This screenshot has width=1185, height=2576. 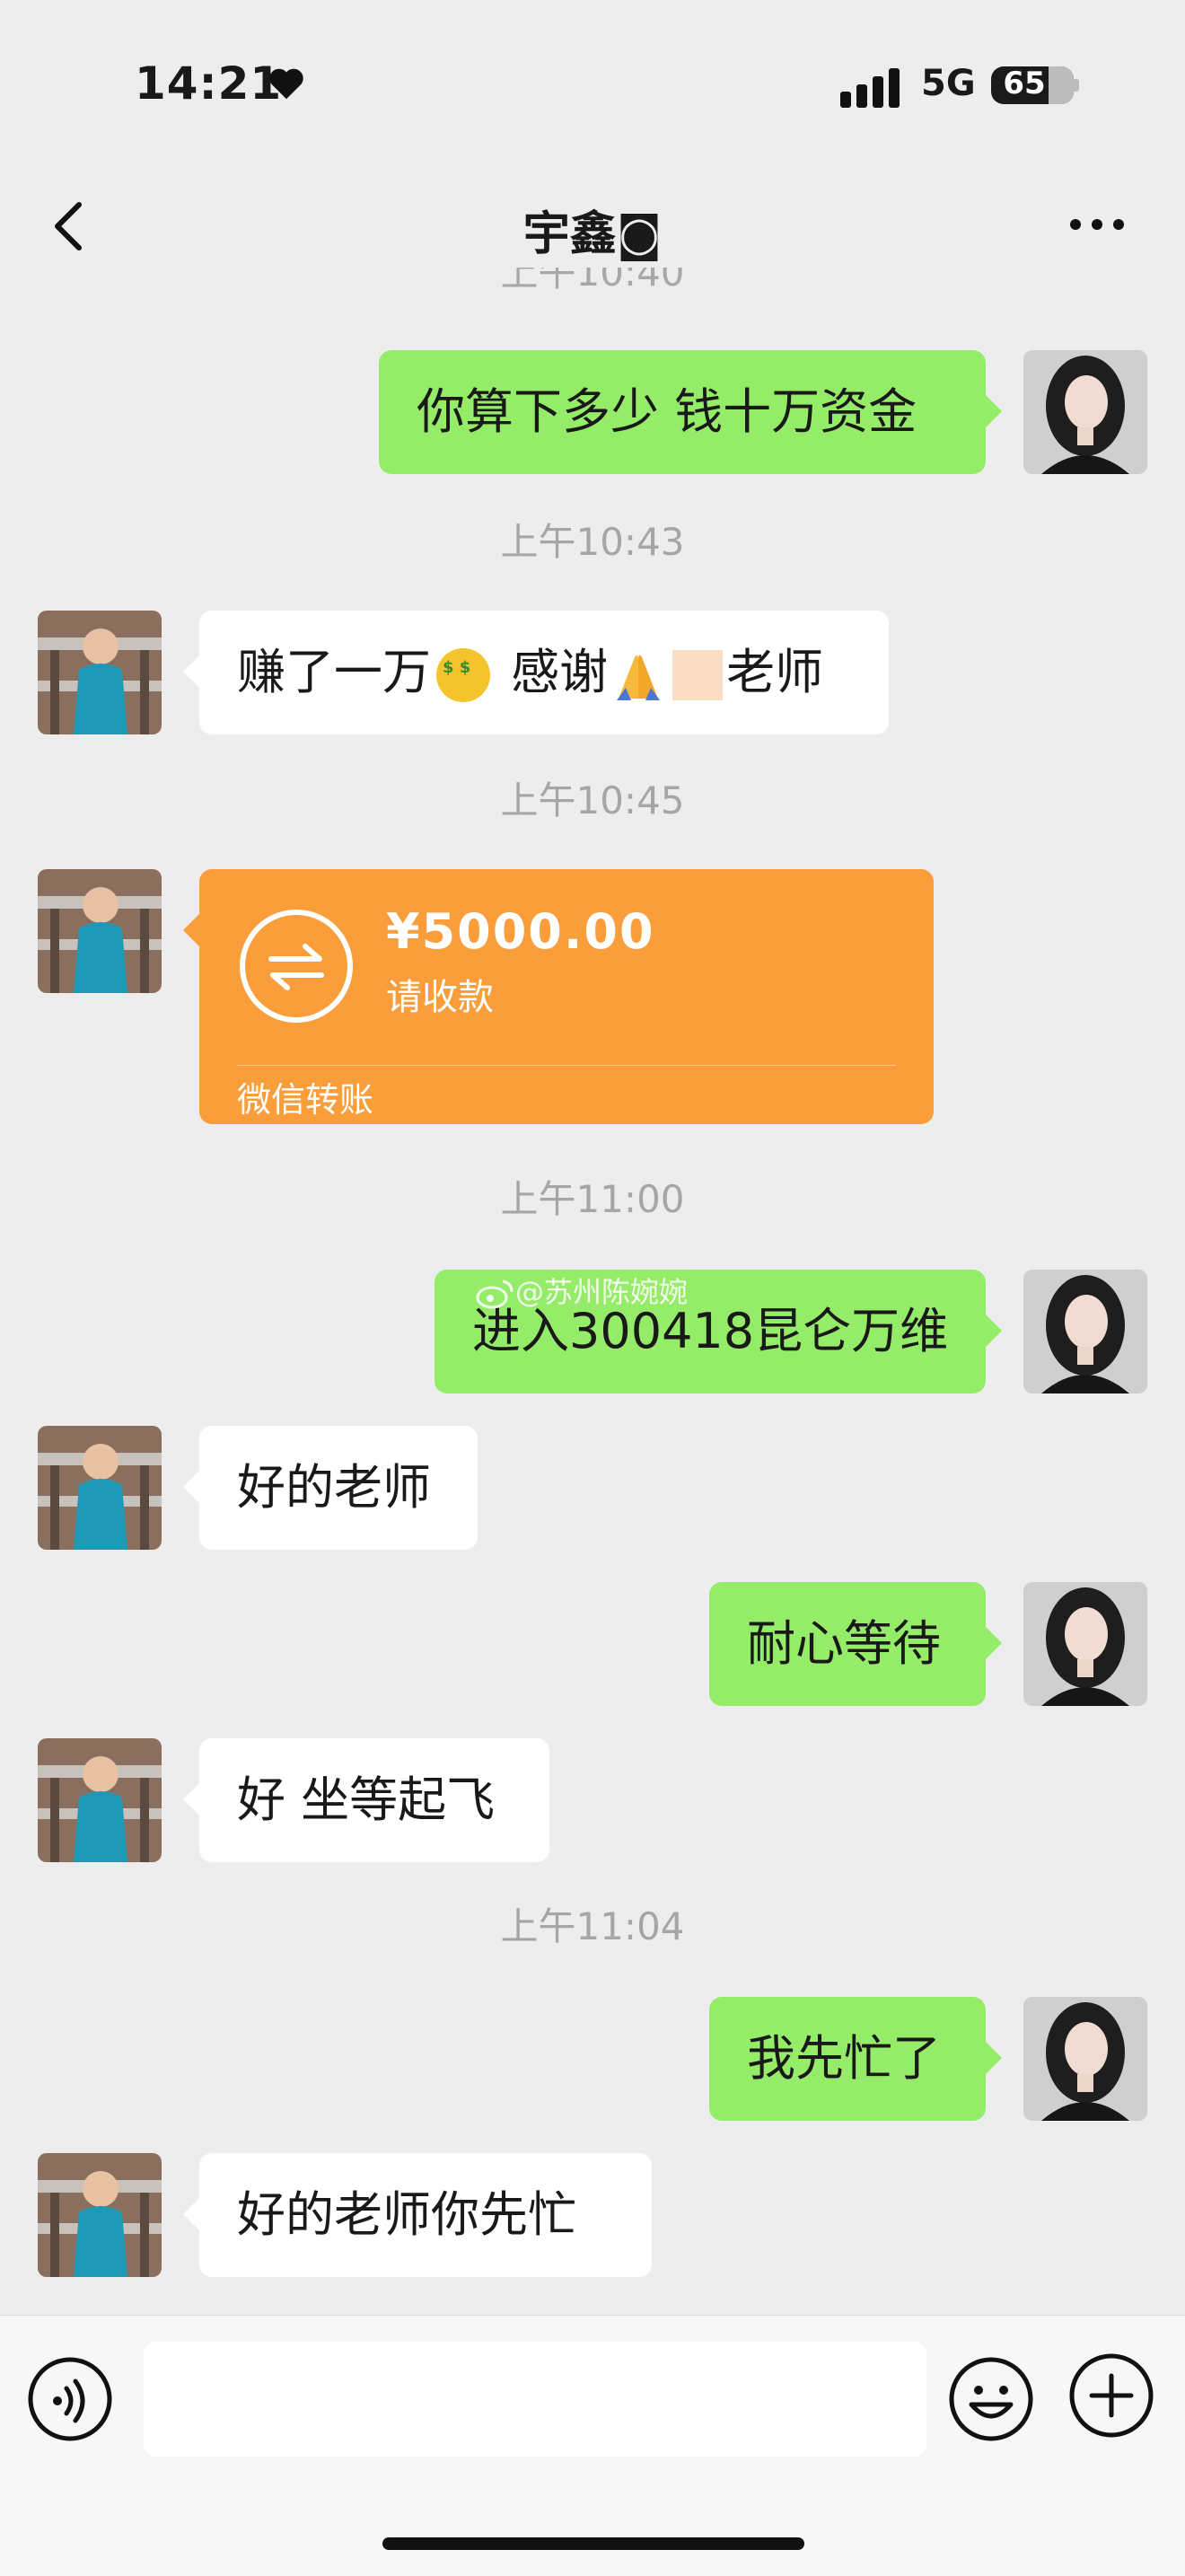 I want to click on timestamp-peek-text: 上午10:40, so click(x=592, y=281).